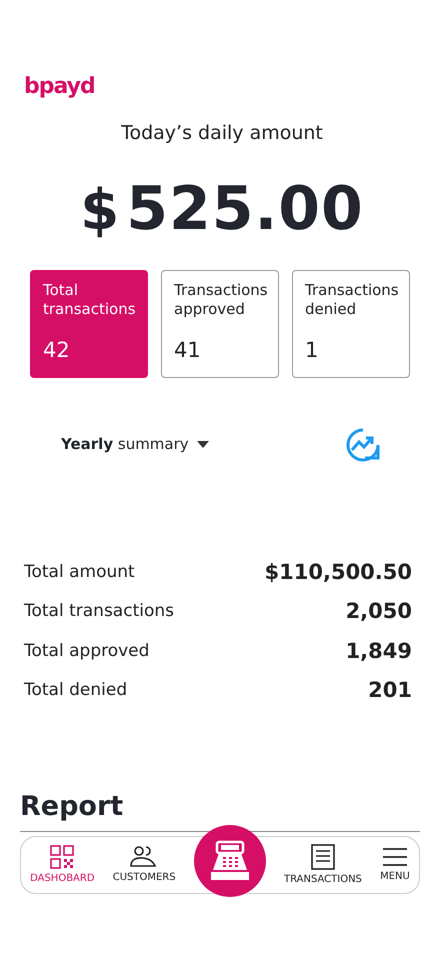  What do you see at coordinates (135, 444) in the screenshot?
I see `period-dropdown: Yearly summary` at bounding box center [135, 444].